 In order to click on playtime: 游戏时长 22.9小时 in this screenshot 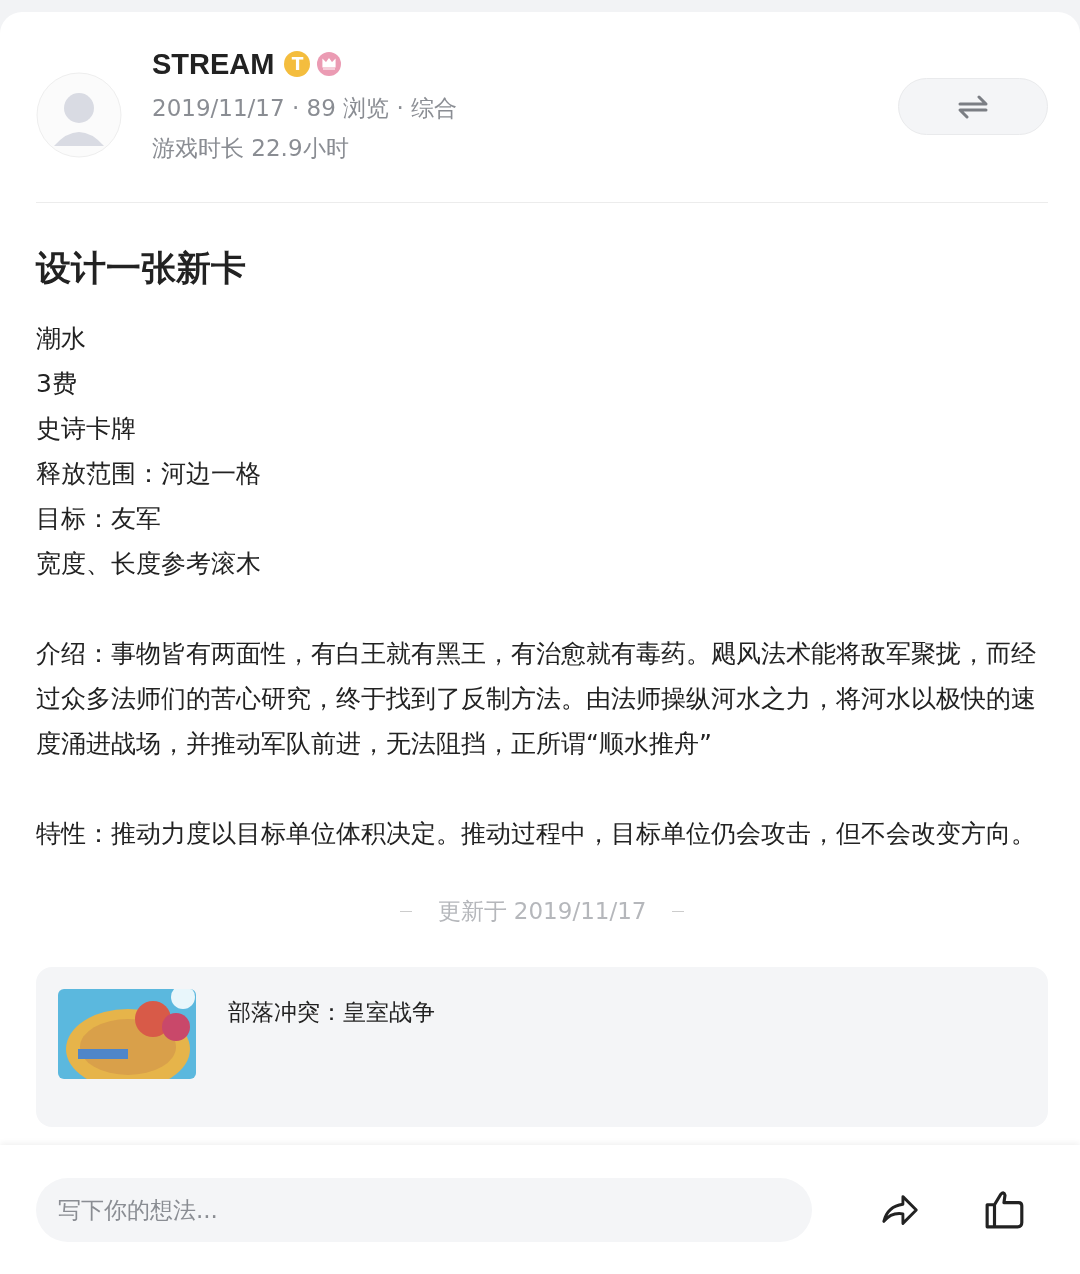, I will do `click(251, 148)`.